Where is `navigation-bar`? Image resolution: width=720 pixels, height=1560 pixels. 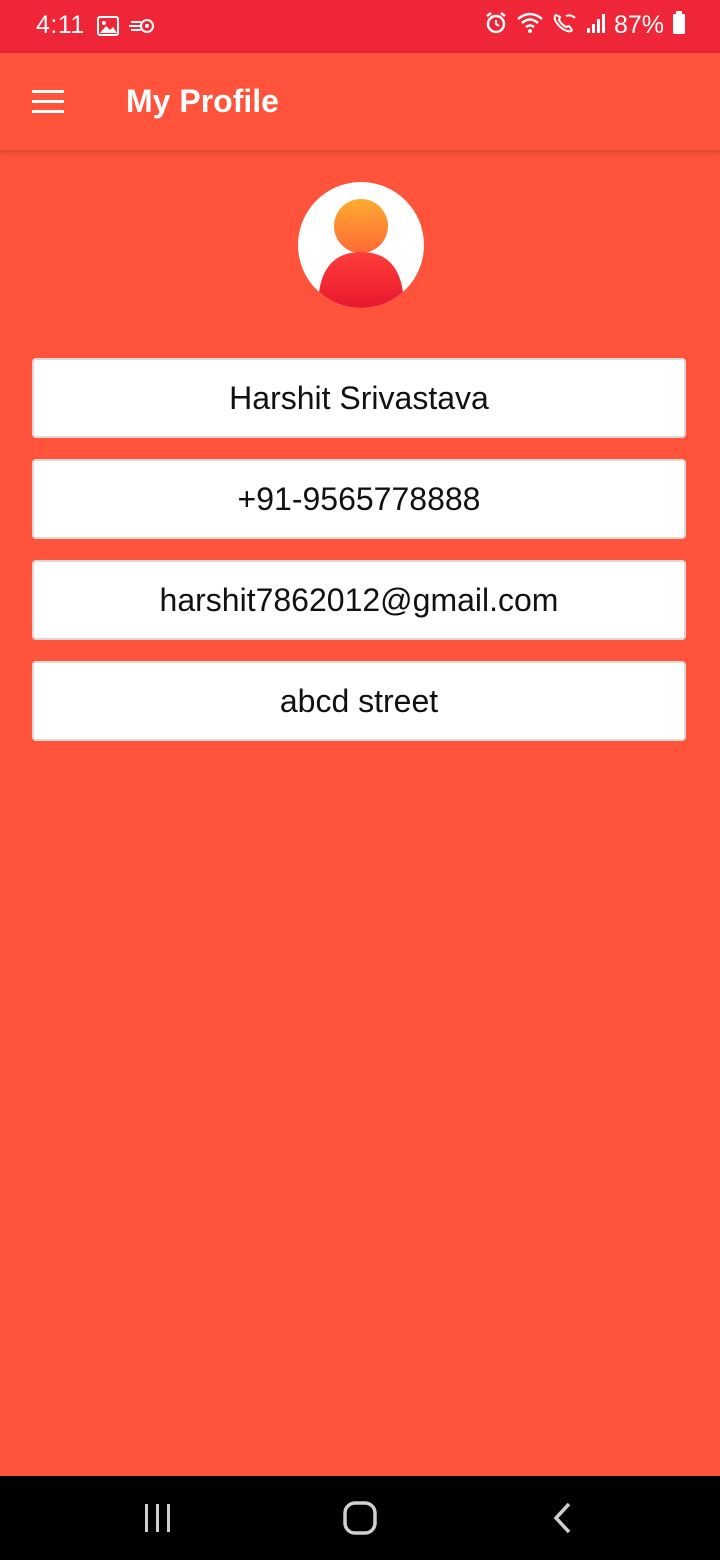
navigation-bar is located at coordinates (360, 1518).